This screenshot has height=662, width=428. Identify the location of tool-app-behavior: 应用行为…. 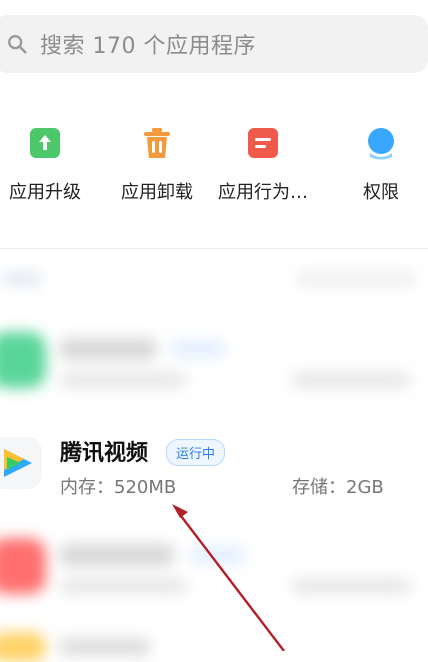
(263, 165).